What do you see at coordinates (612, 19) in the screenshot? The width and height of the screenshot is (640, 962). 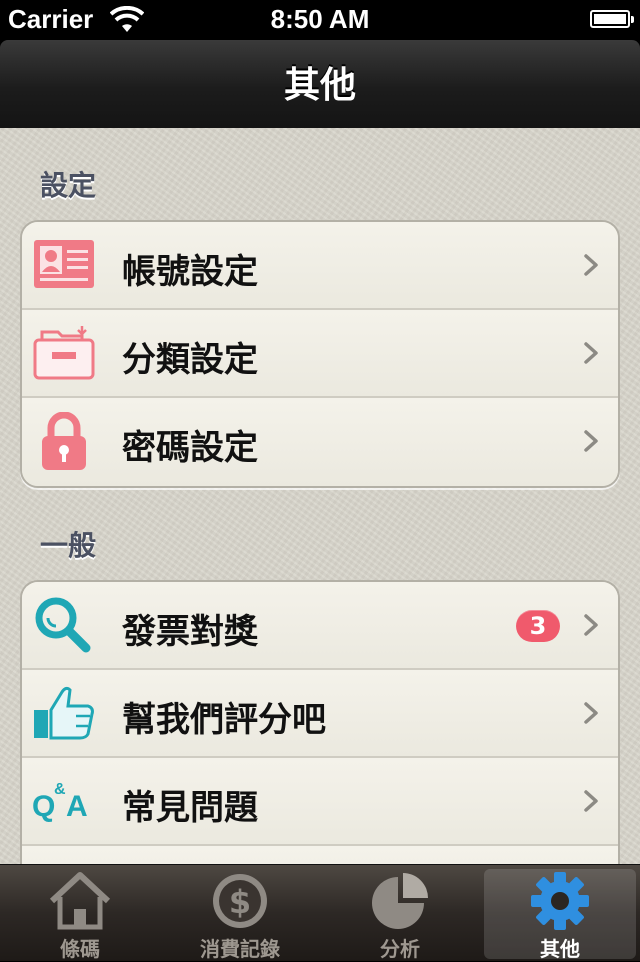 I see `battery-icon` at bounding box center [612, 19].